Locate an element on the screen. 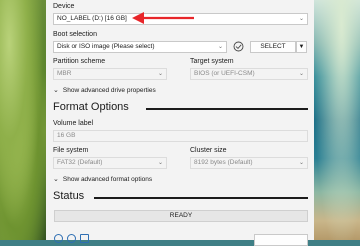 This screenshot has width=360, height=246. select-dropdown-button: ▼ is located at coordinates (301, 47).